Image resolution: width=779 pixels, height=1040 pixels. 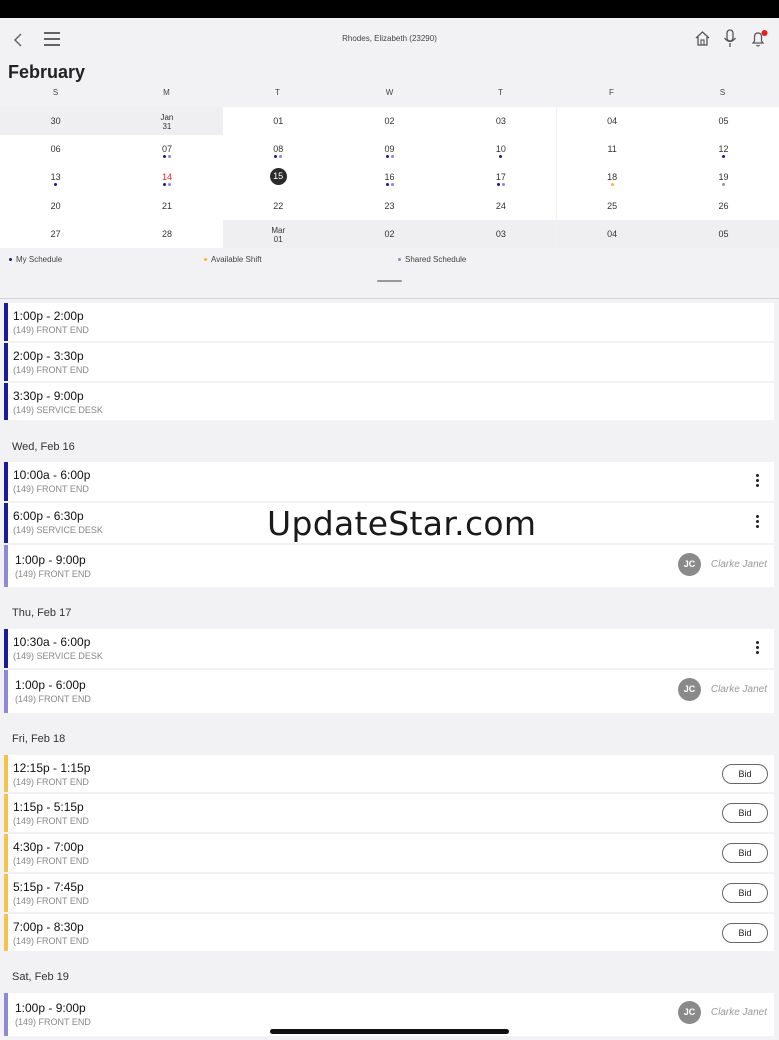 I want to click on calendar-day: Jan 31, so click(x=167, y=121).